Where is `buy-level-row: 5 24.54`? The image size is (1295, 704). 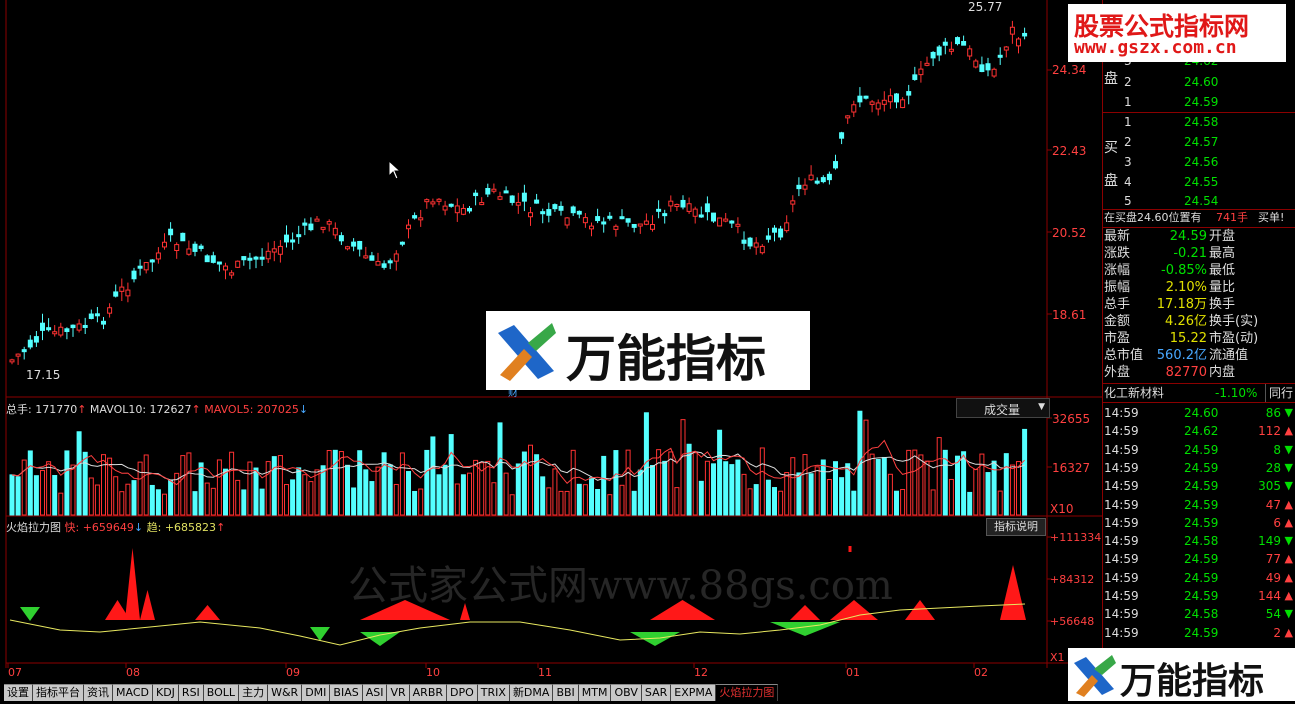
buy-level-row: 5 24.54 is located at coordinates (1198, 201).